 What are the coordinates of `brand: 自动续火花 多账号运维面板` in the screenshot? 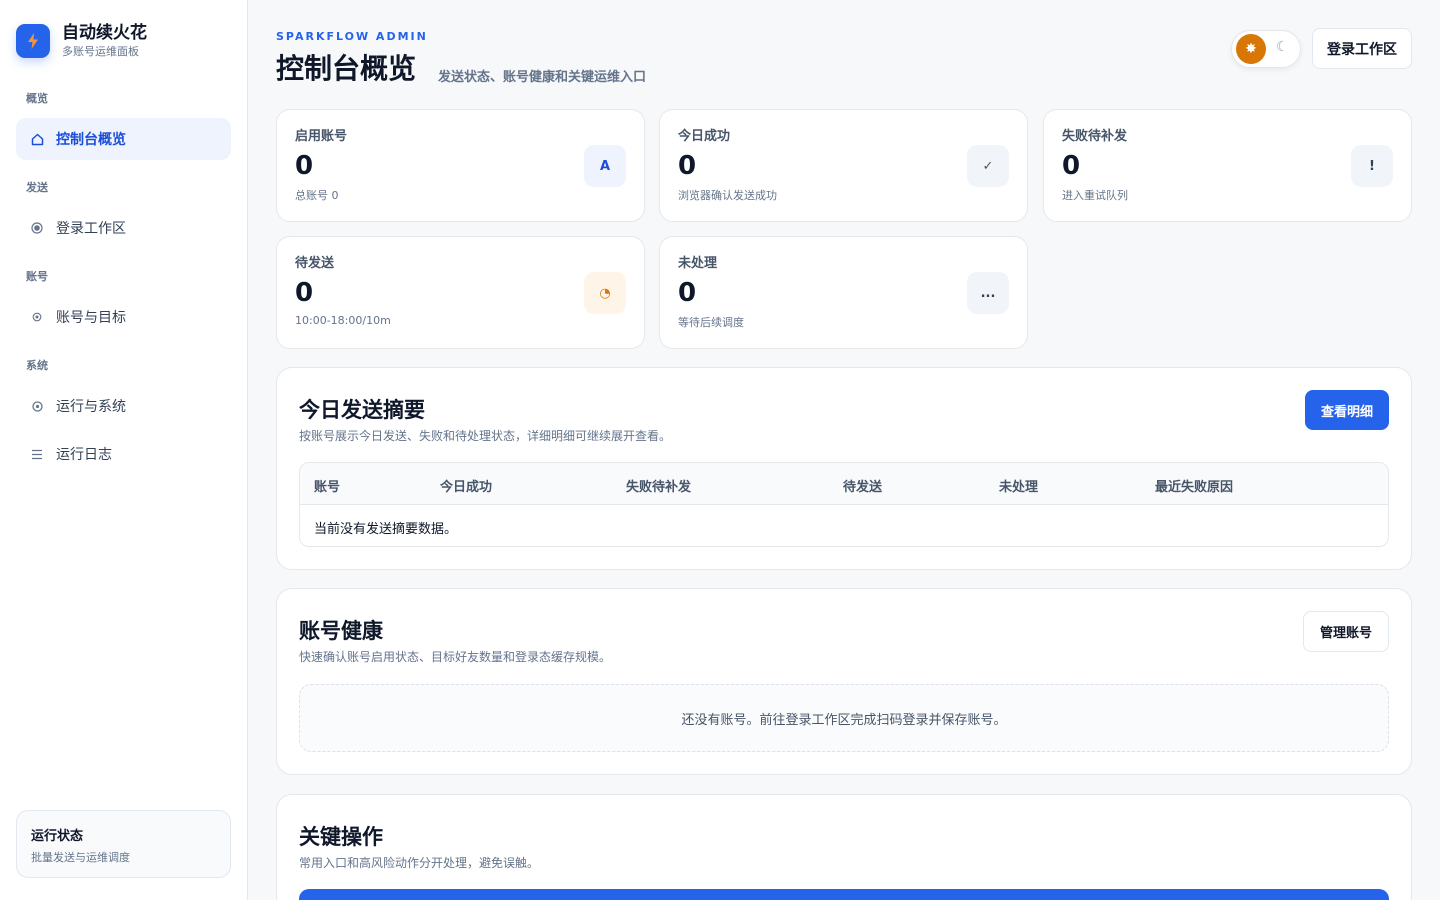 It's located at (81, 40).